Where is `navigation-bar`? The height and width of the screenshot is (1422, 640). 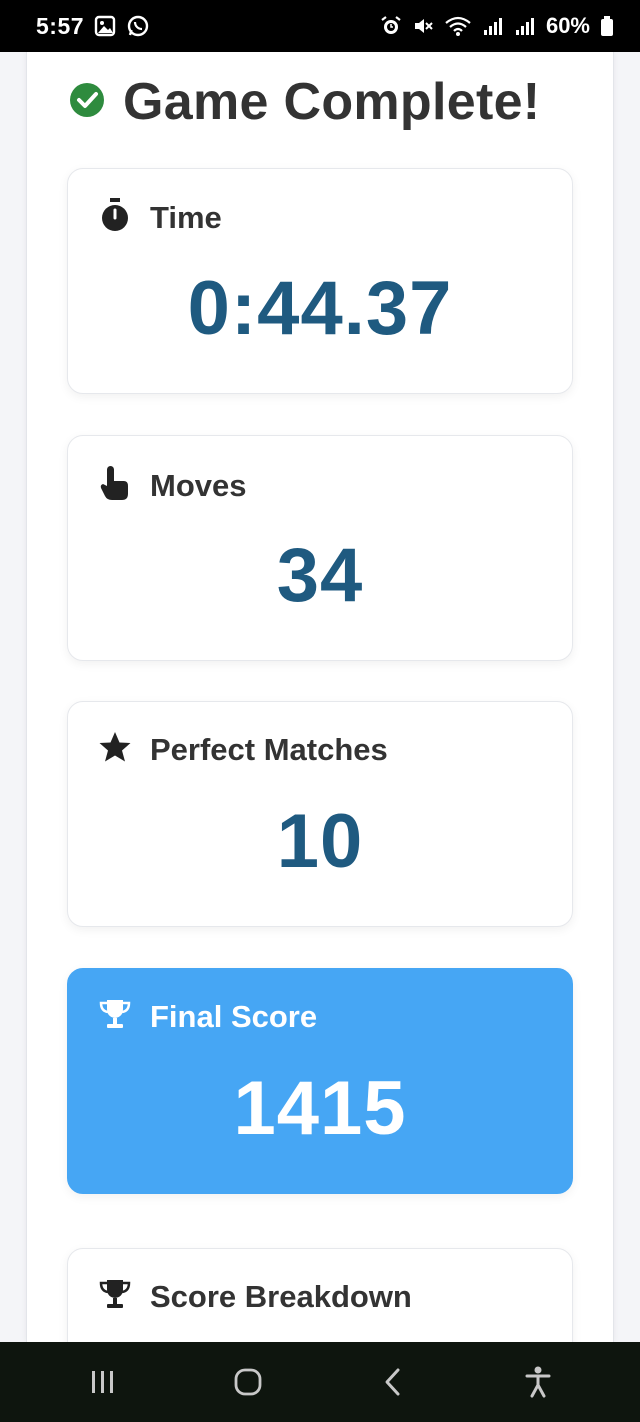
navigation-bar is located at coordinates (320, 1382).